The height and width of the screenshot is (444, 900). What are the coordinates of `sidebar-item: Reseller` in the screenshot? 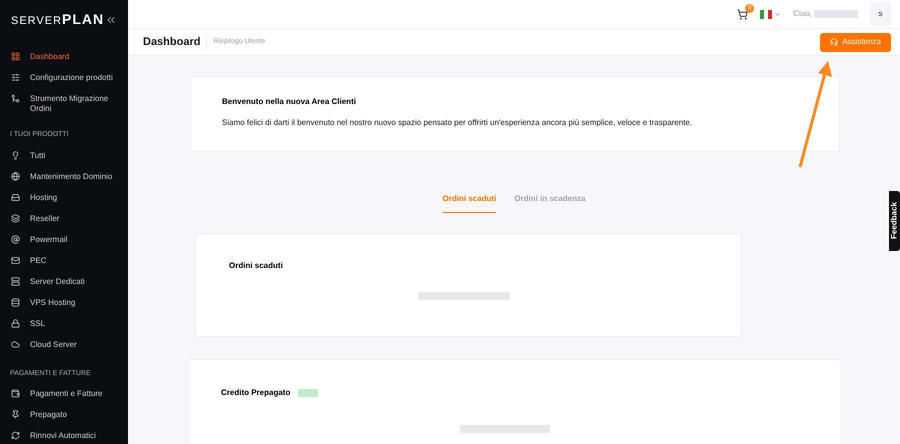 It's located at (64, 220).